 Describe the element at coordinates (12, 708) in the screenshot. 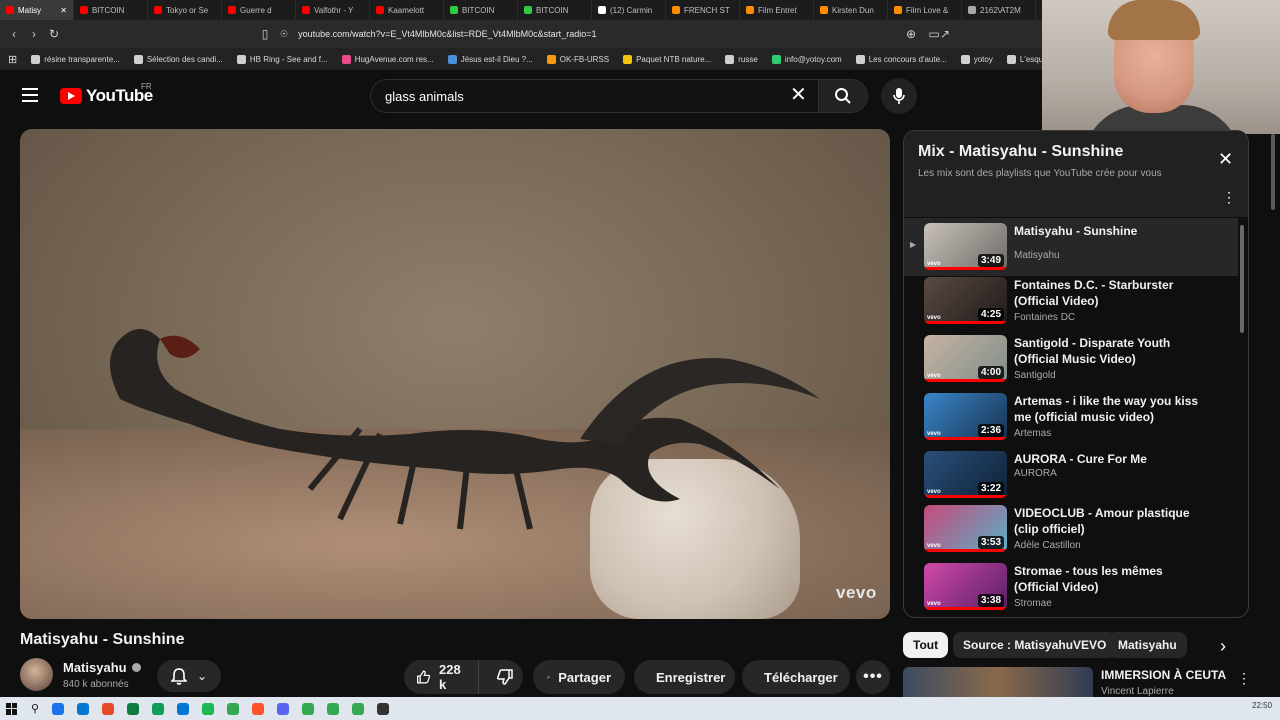

I see `windows-start-icon` at that location.